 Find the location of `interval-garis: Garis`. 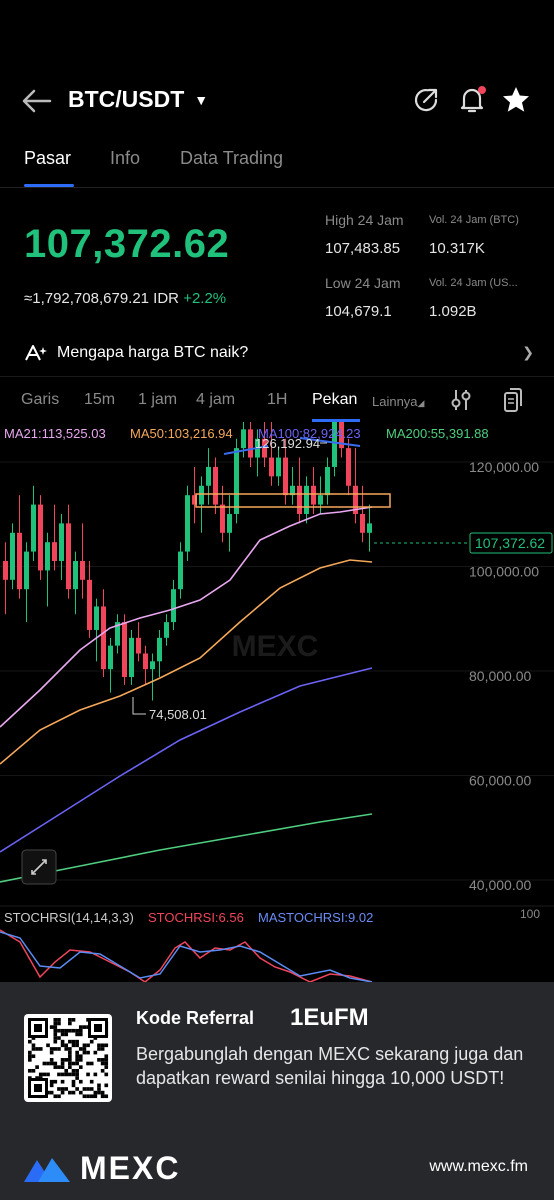

interval-garis: Garis is located at coordinates (40, 400).